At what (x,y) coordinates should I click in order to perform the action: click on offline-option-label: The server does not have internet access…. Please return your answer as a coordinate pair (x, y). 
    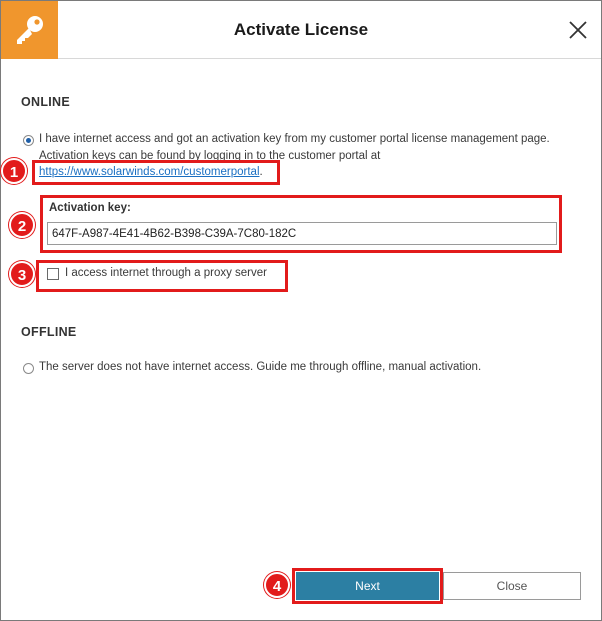
    Looking at the image, I should click on (260, 367).